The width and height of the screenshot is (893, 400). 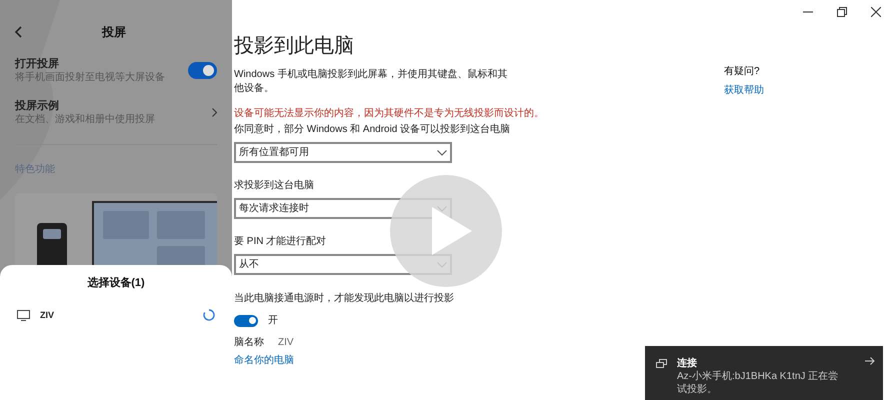 I want to click on dropdown: 所有位置都可用, so click(x=343, y=152).